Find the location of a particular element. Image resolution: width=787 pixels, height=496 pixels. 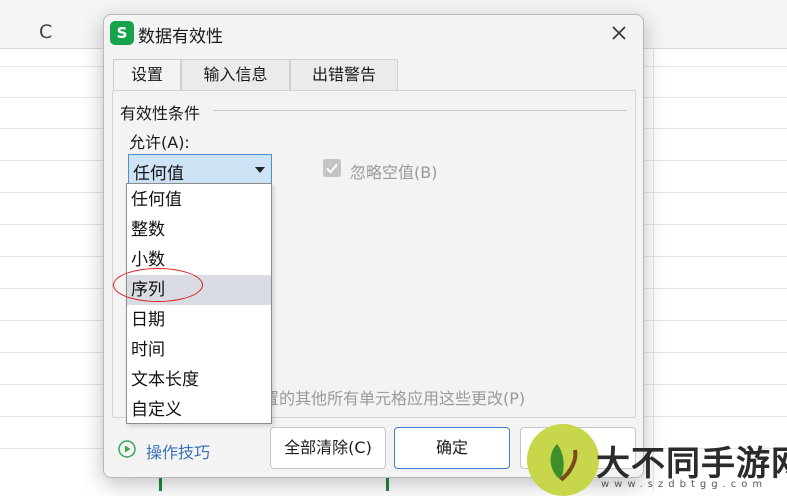

dialog-titlebar: S 数据有效性 is located at coordinates (373, 33).